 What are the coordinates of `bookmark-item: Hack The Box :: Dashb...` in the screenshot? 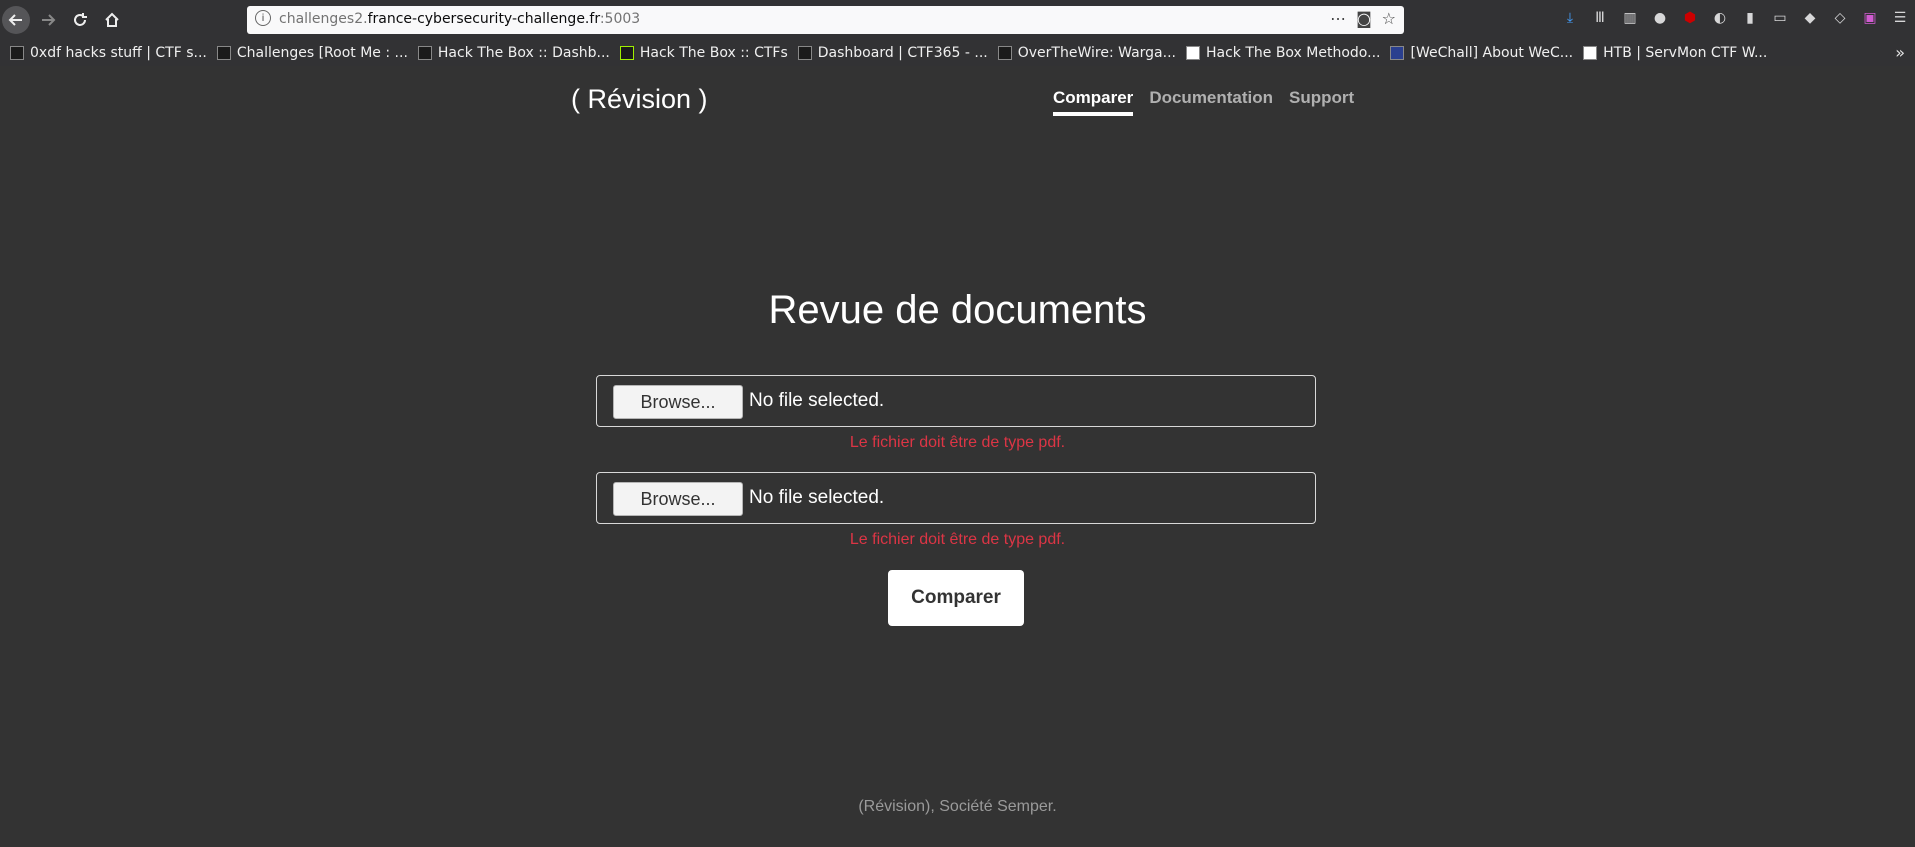 It's located at (513, 53).